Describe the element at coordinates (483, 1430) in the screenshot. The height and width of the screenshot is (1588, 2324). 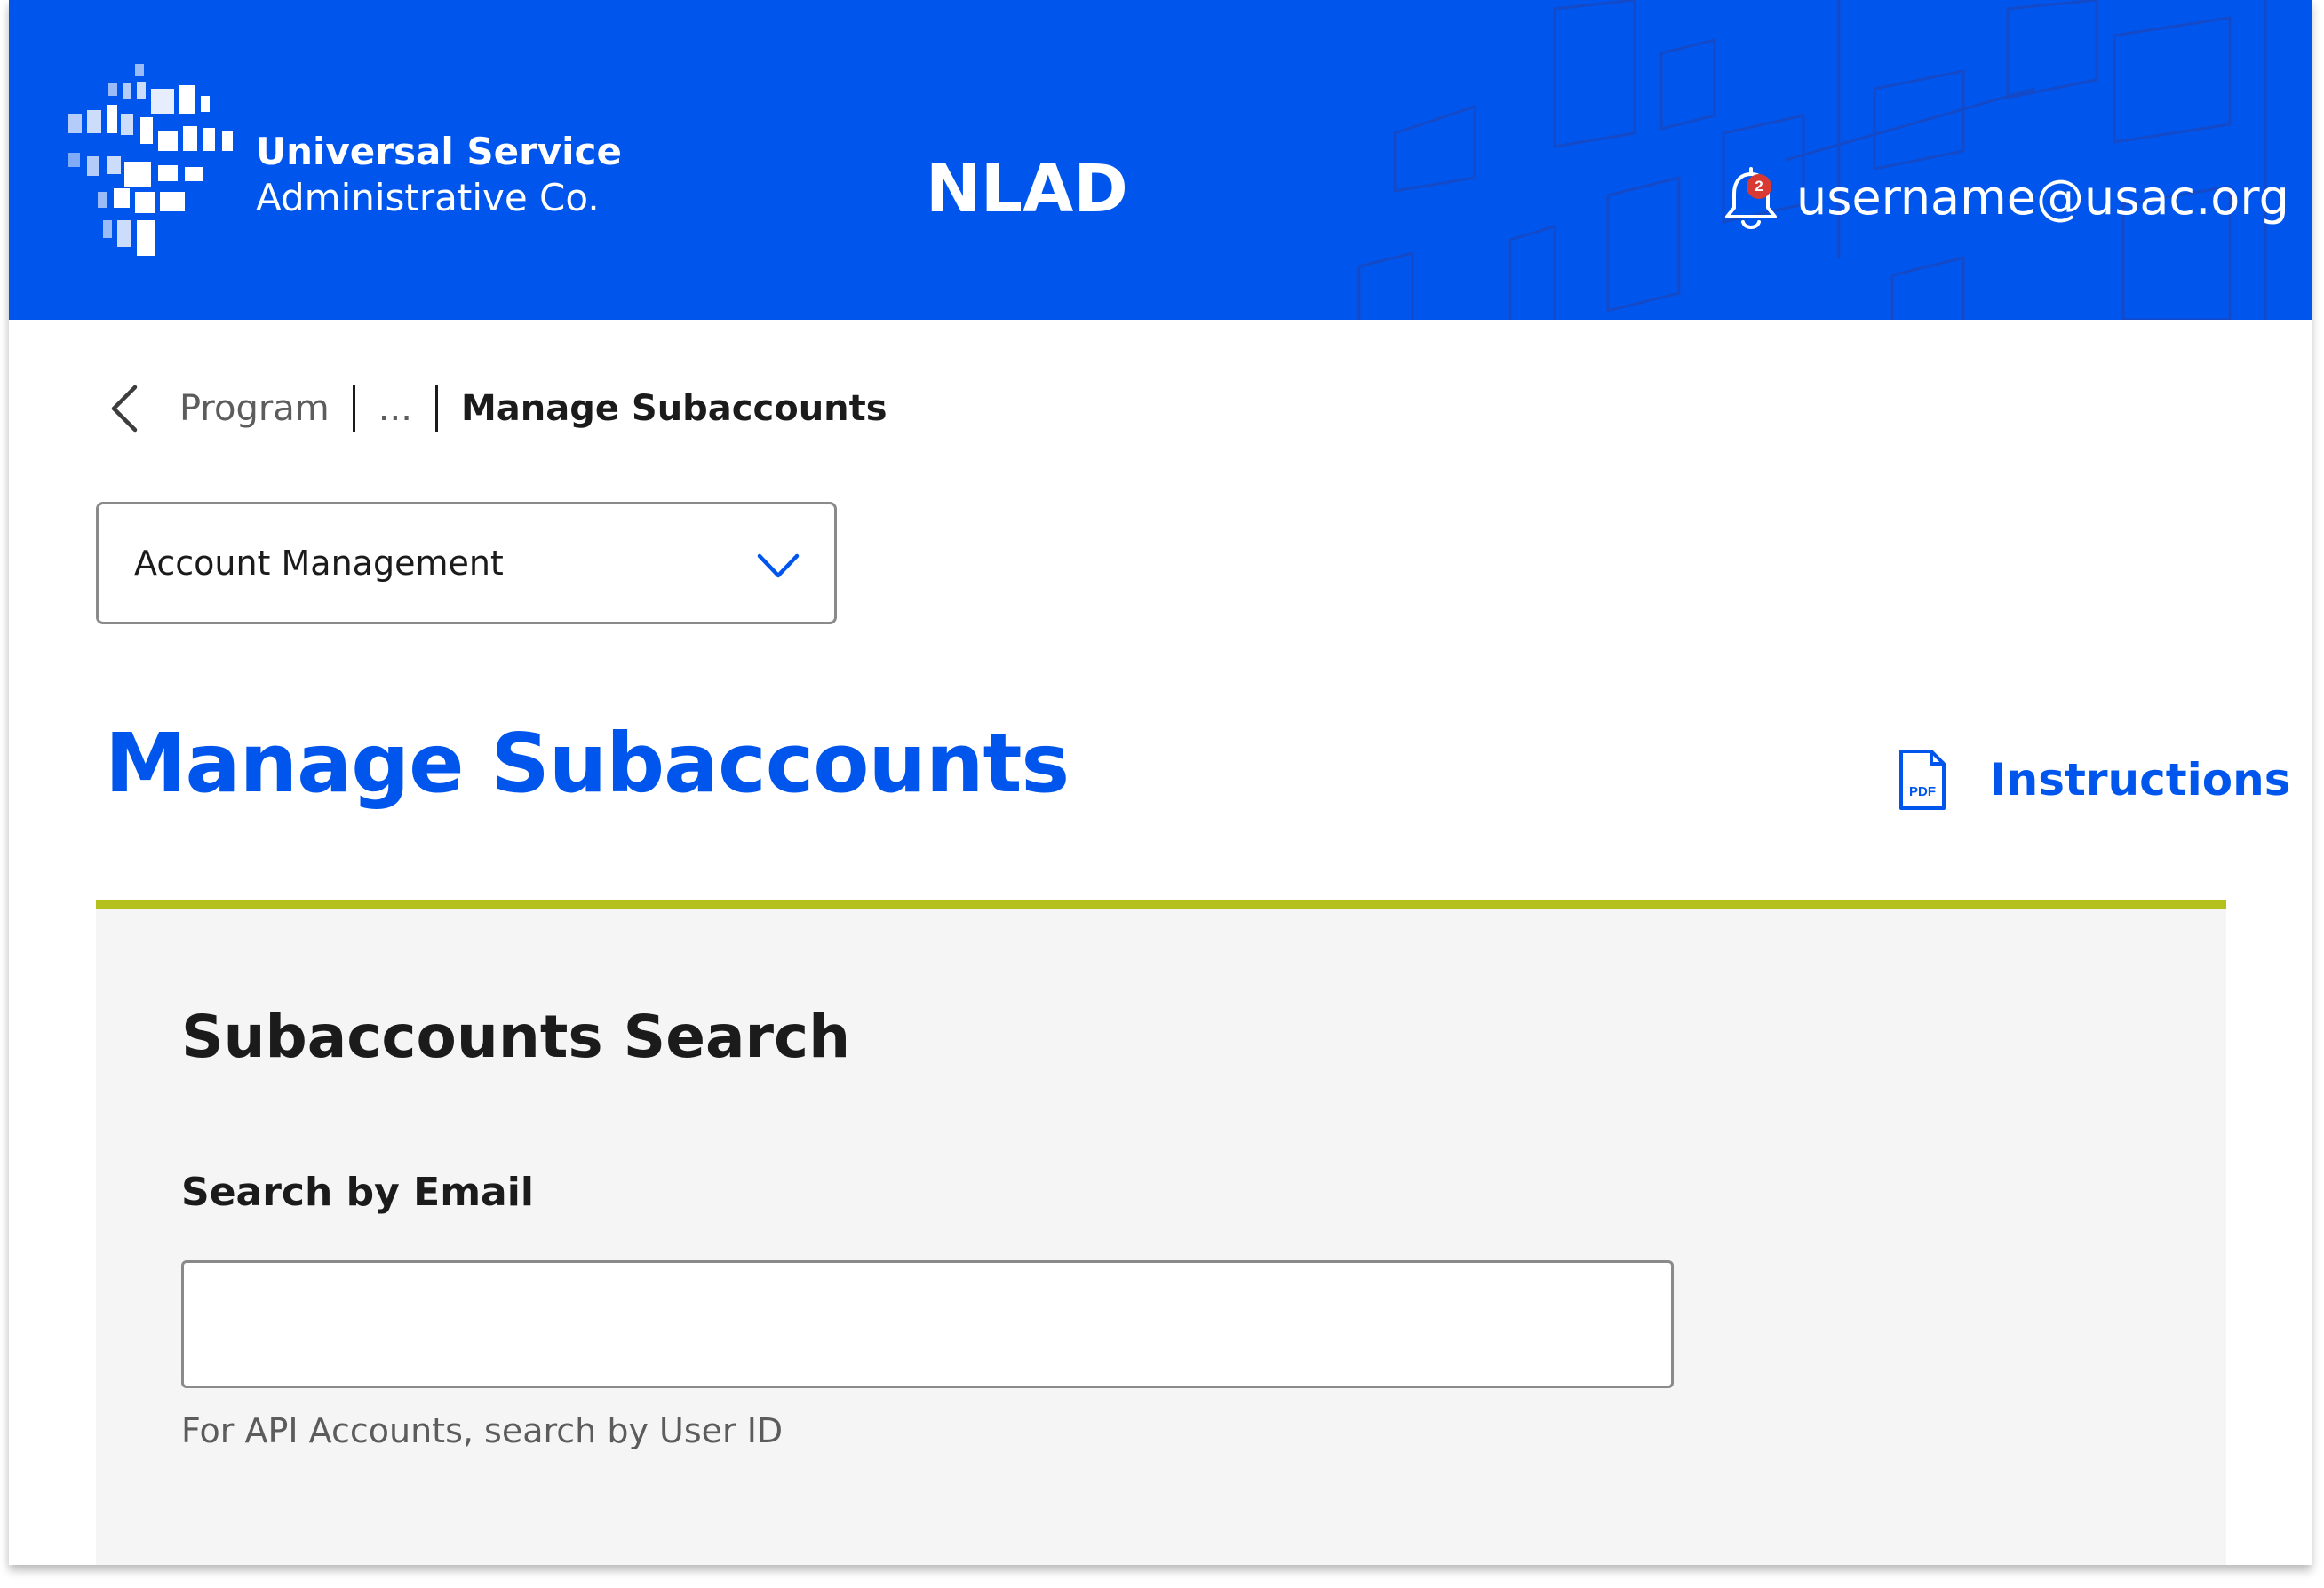
I see `email-field-hint: For API Accounts, search by User ID` at that location.